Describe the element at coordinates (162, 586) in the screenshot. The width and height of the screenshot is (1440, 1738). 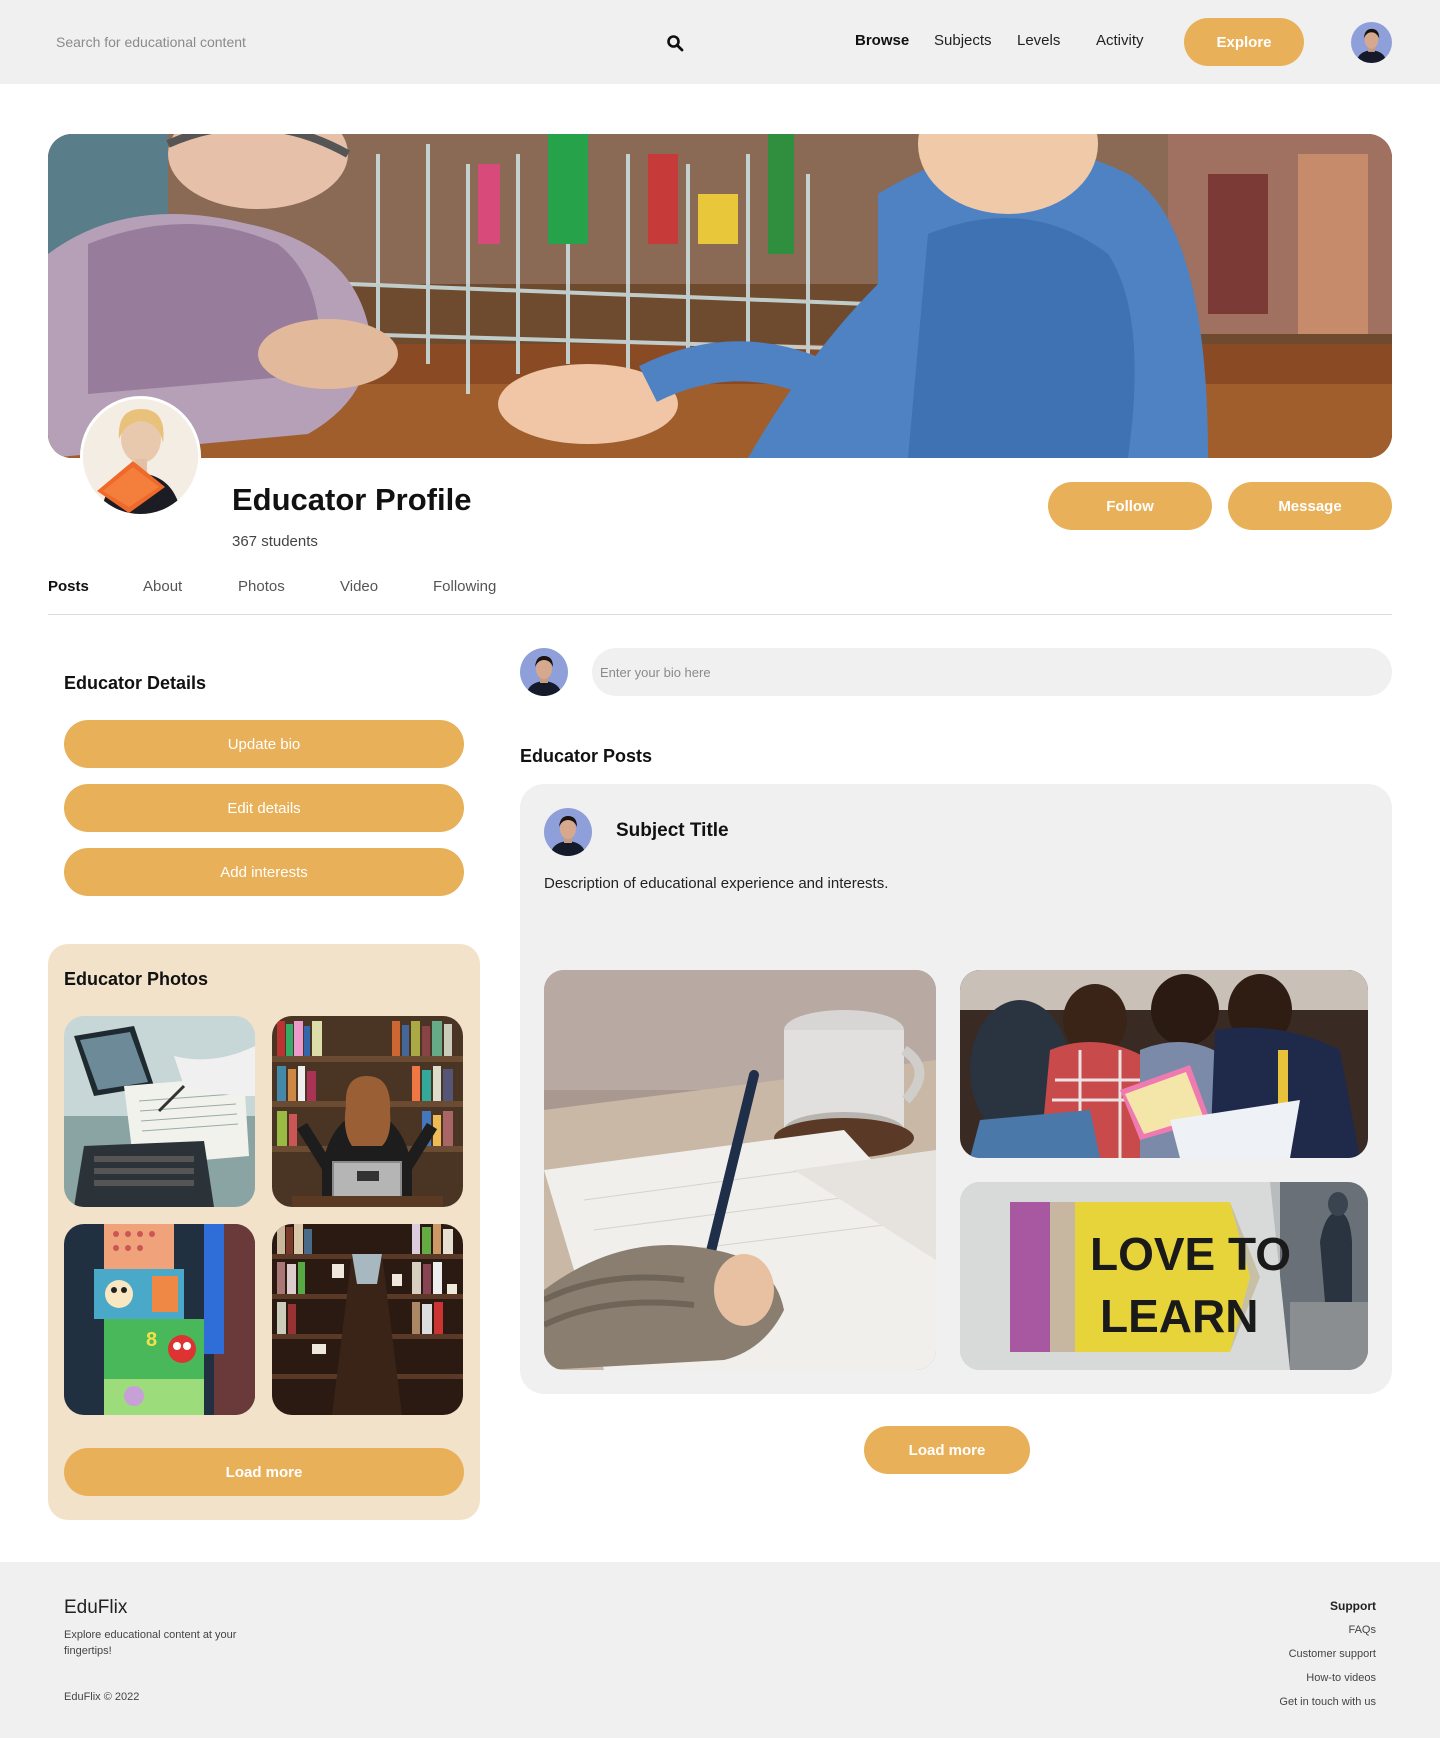
I see `tab-about: About` at that location.